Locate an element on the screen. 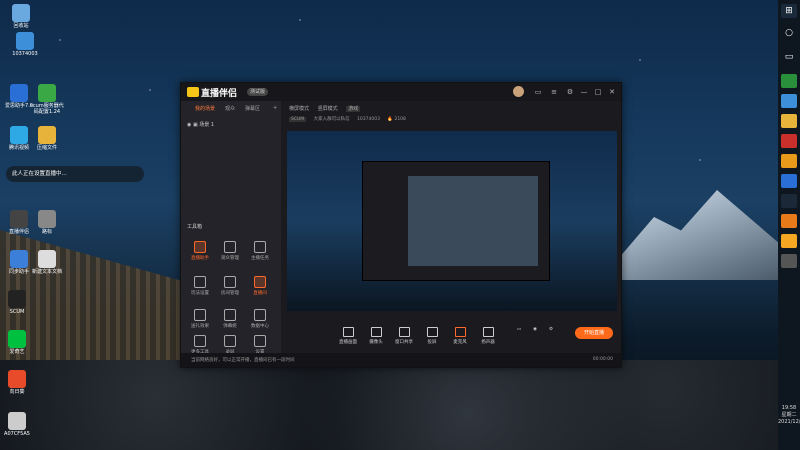 The image size is (800, 450). speaker-button: 扬声器 is located at coordinates (488, 336).